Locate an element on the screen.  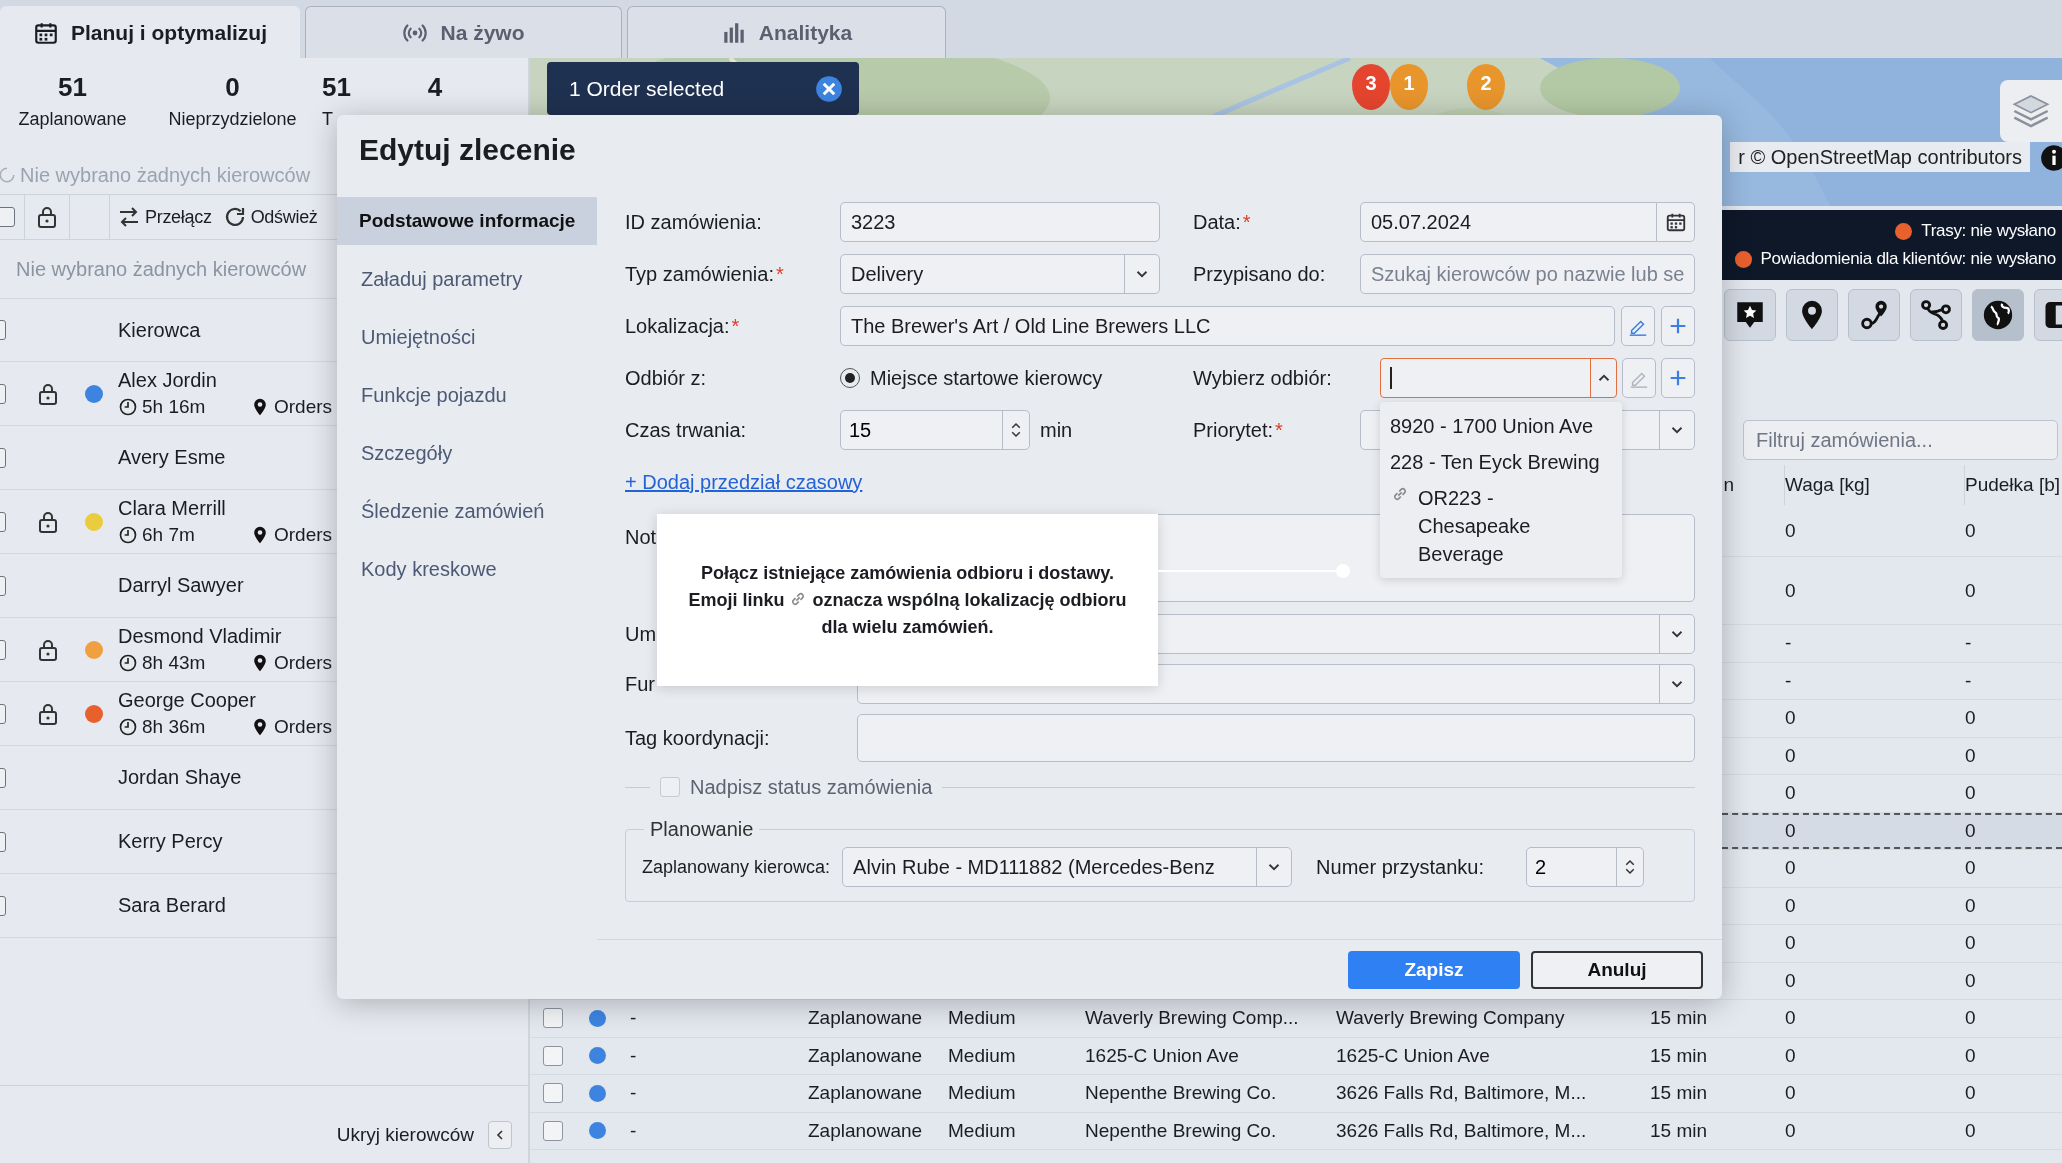
nav-item: Załaduj parametry is located at coordinates (467, 279).